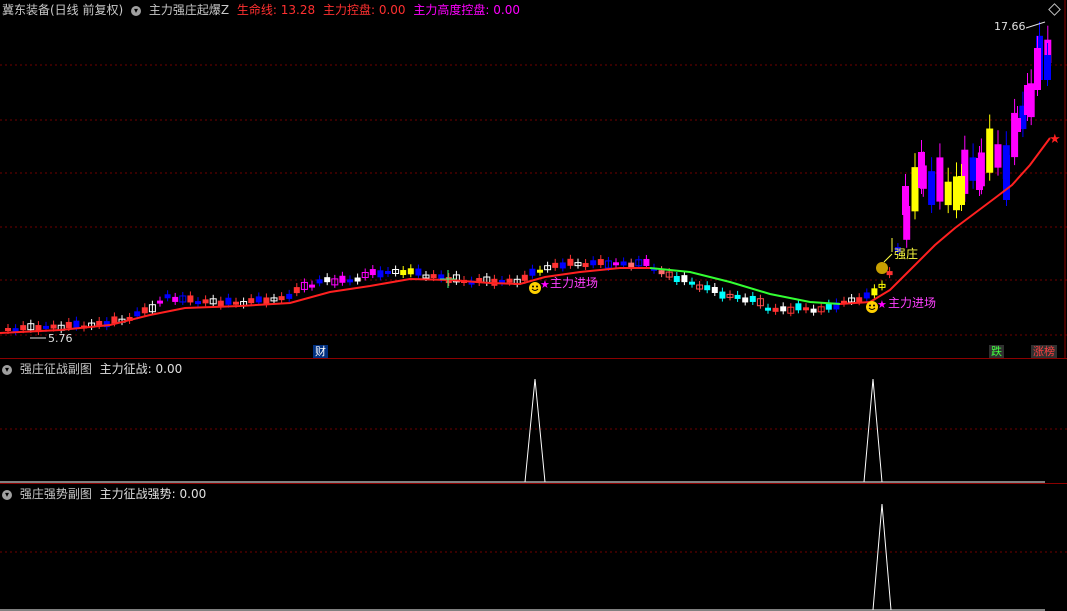 This screenshot has height=611, width=1067. Describe the element at coordinates (56, 494) in the screenshot. I see `sub2-title: 强庄强势副图` at that location.